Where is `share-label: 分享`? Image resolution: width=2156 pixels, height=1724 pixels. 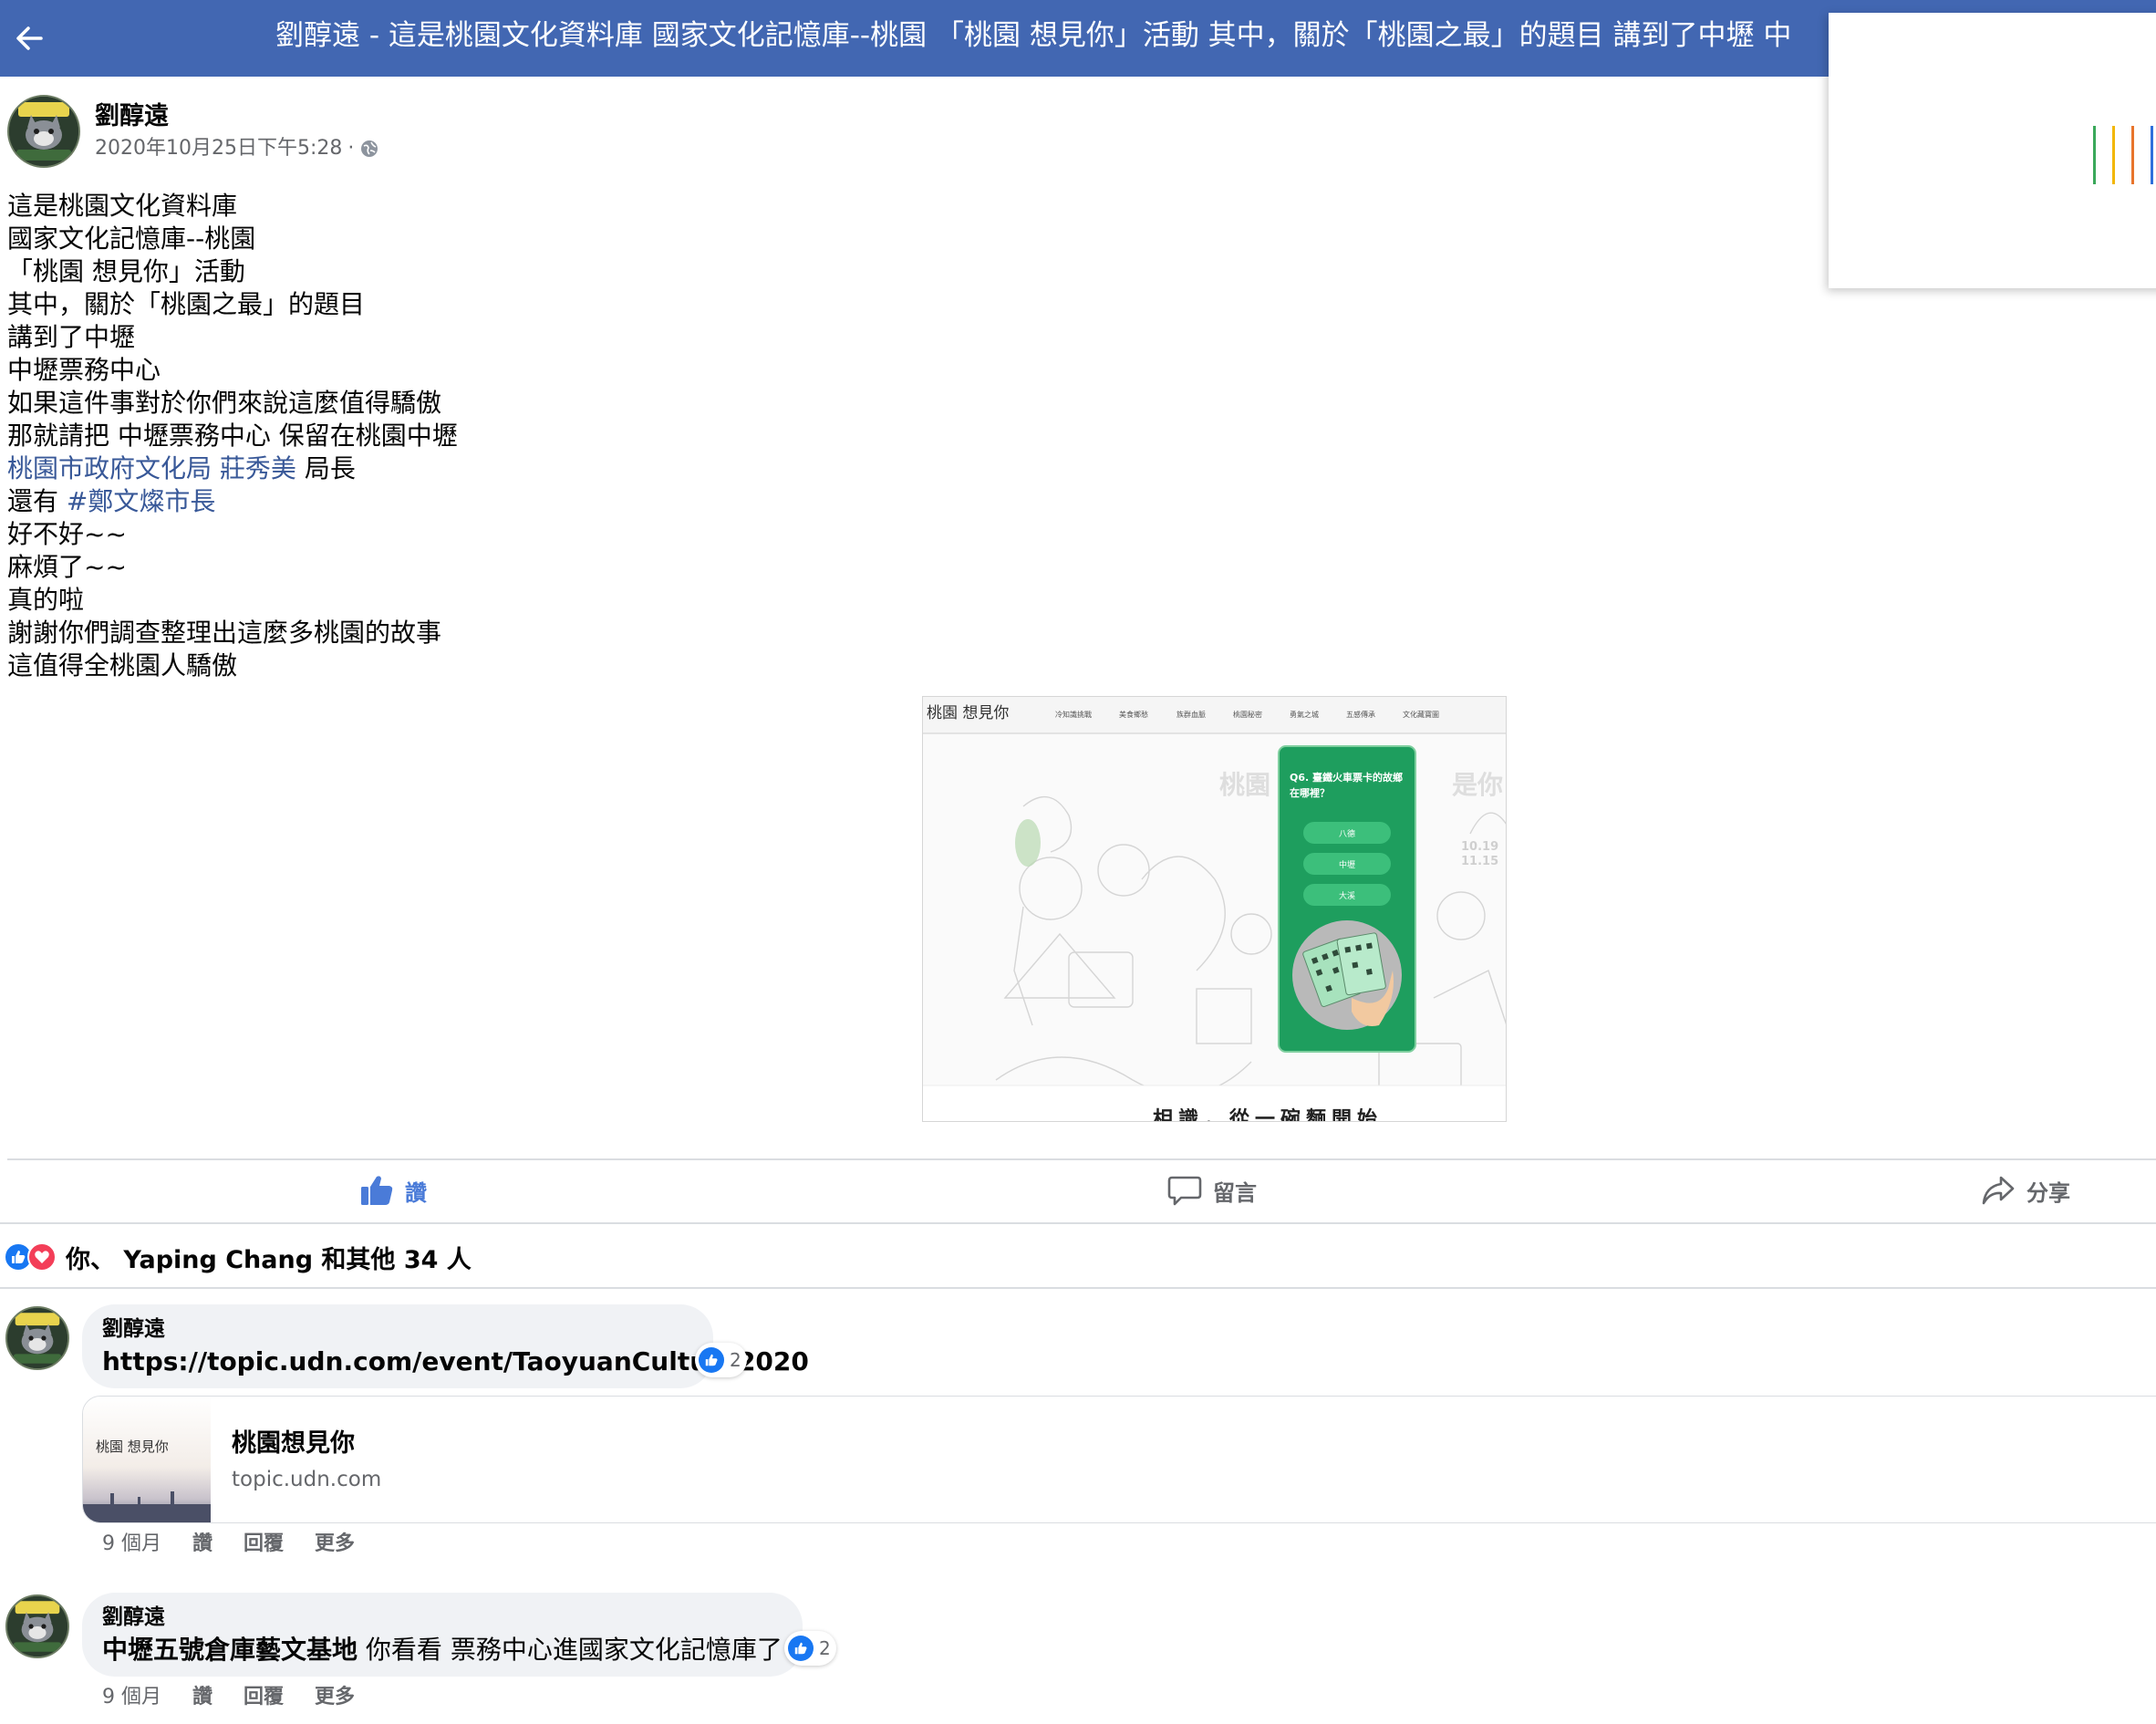
share-label: 分享 is located at coordinates (2048, 1192).